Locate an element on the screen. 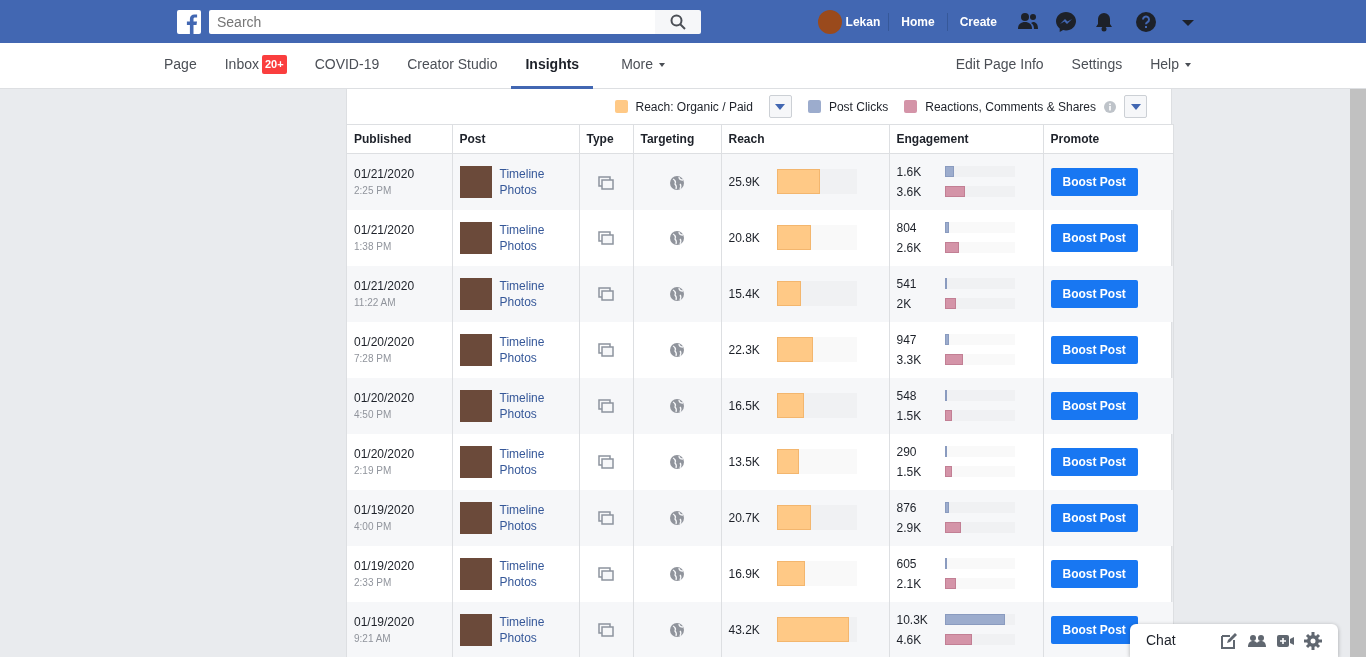 This screenshot has width=1366, height=657. notifications-bell-icon is located at coordinates (1104, 21).